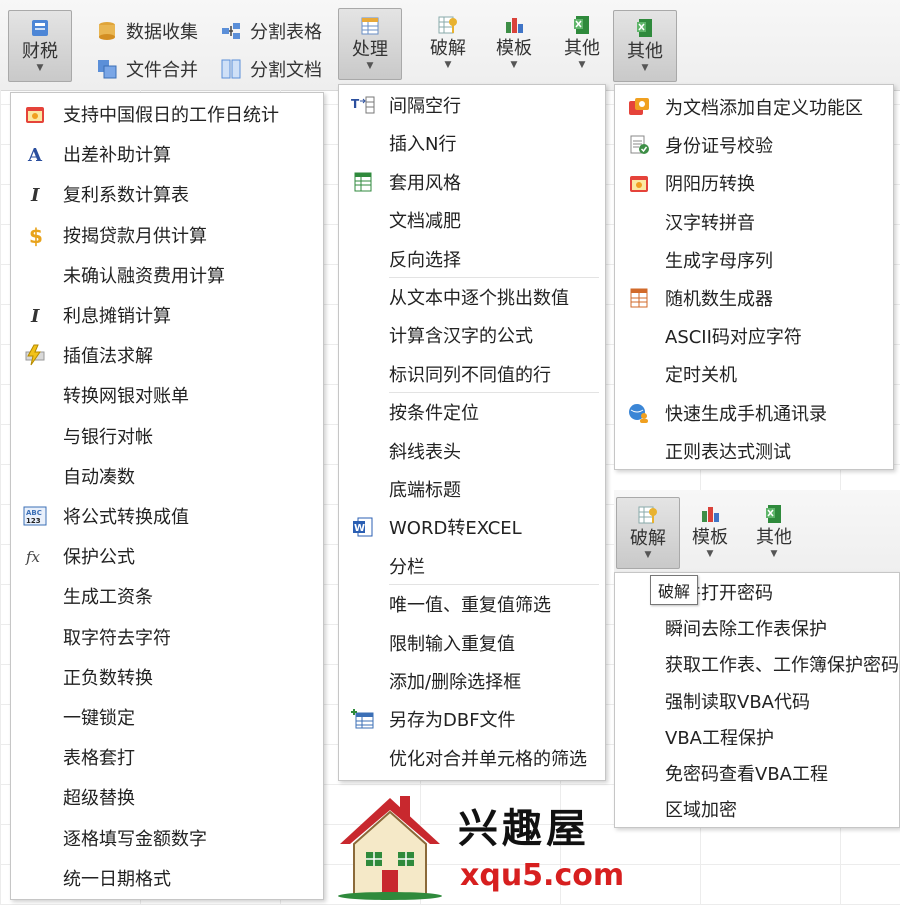  What do you see at coordinates (99, 558) in the screenshot?
I see `menu-item-label: 保护公式` at bounding box center [99, 558].